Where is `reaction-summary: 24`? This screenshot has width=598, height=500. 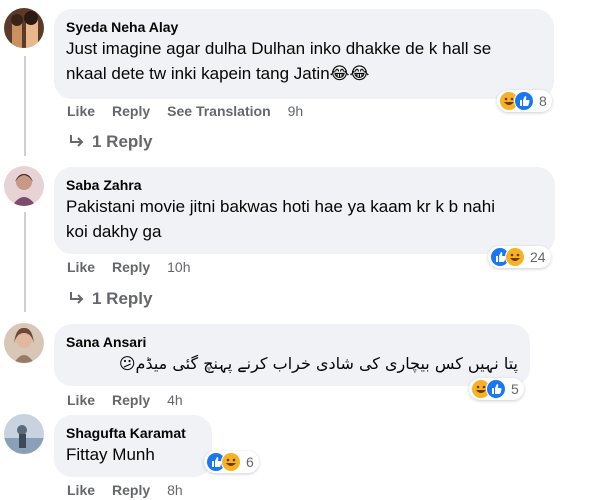 reaction-summary: 24 is located at coordinates (519, 257).